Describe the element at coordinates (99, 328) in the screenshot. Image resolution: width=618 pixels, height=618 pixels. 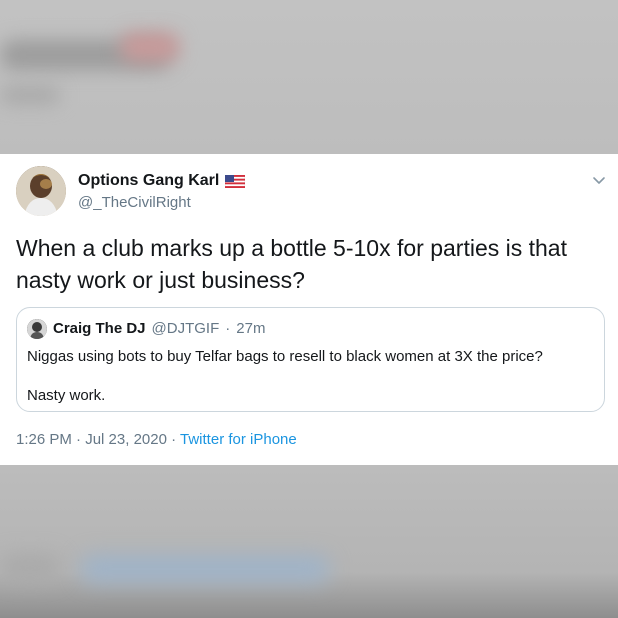
I see `quoted-author-name: Craig The DJ` at that location.